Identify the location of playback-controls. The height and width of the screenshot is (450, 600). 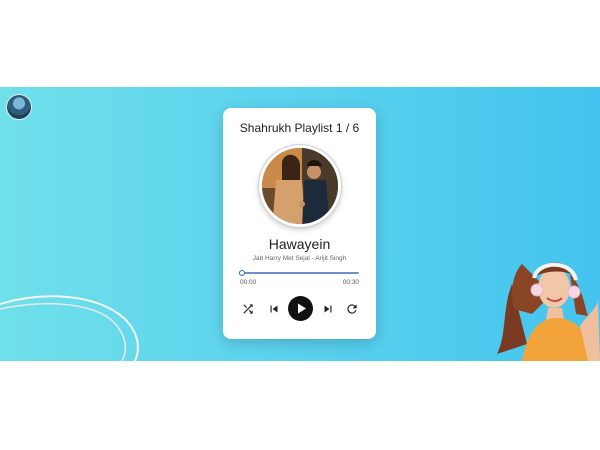
(299, 309).